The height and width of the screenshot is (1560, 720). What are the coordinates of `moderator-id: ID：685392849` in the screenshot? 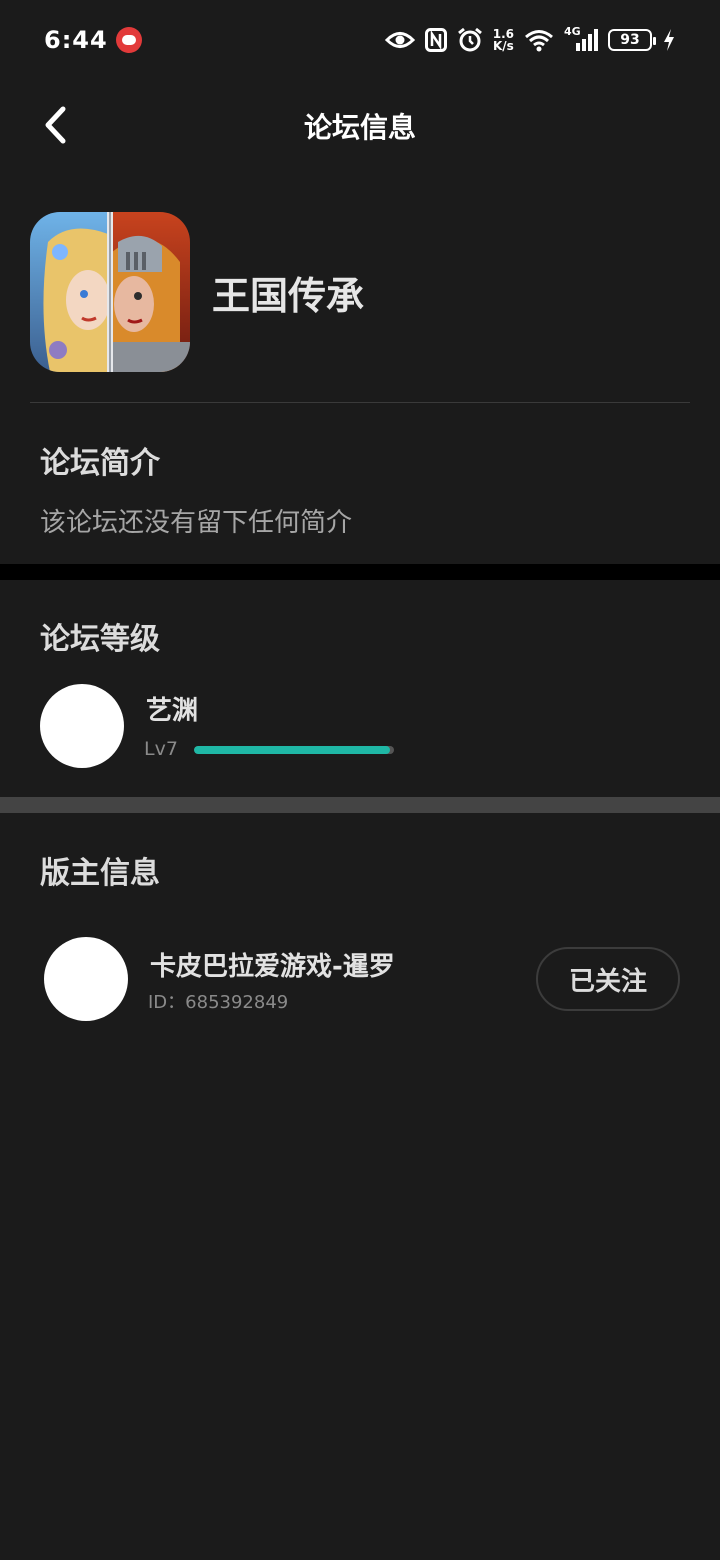 It's located at (218, 1002).